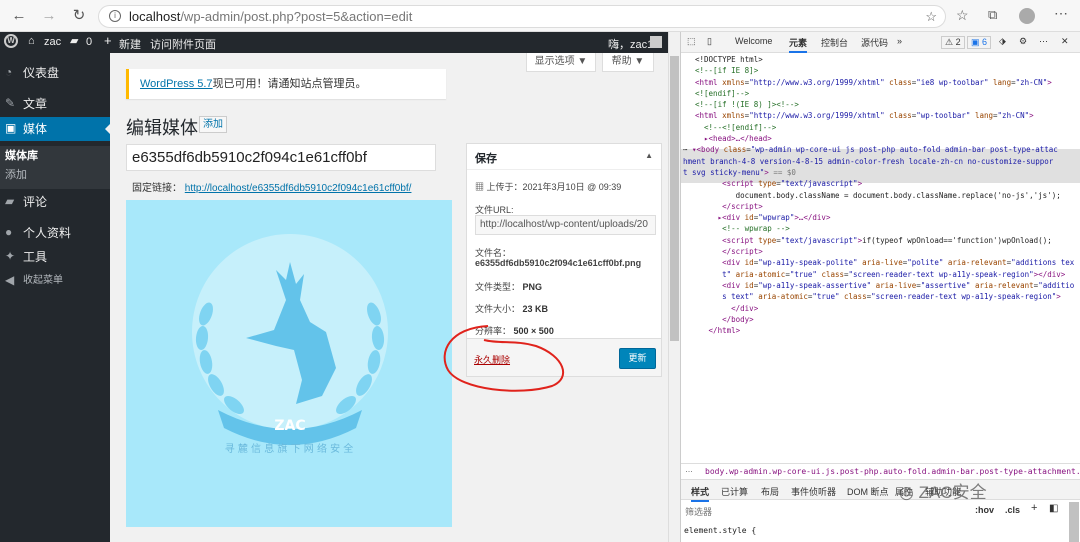 The height and width of the screenshot is (542, 1080). I want to click on close-icon: ✕, so click(1065, 41).